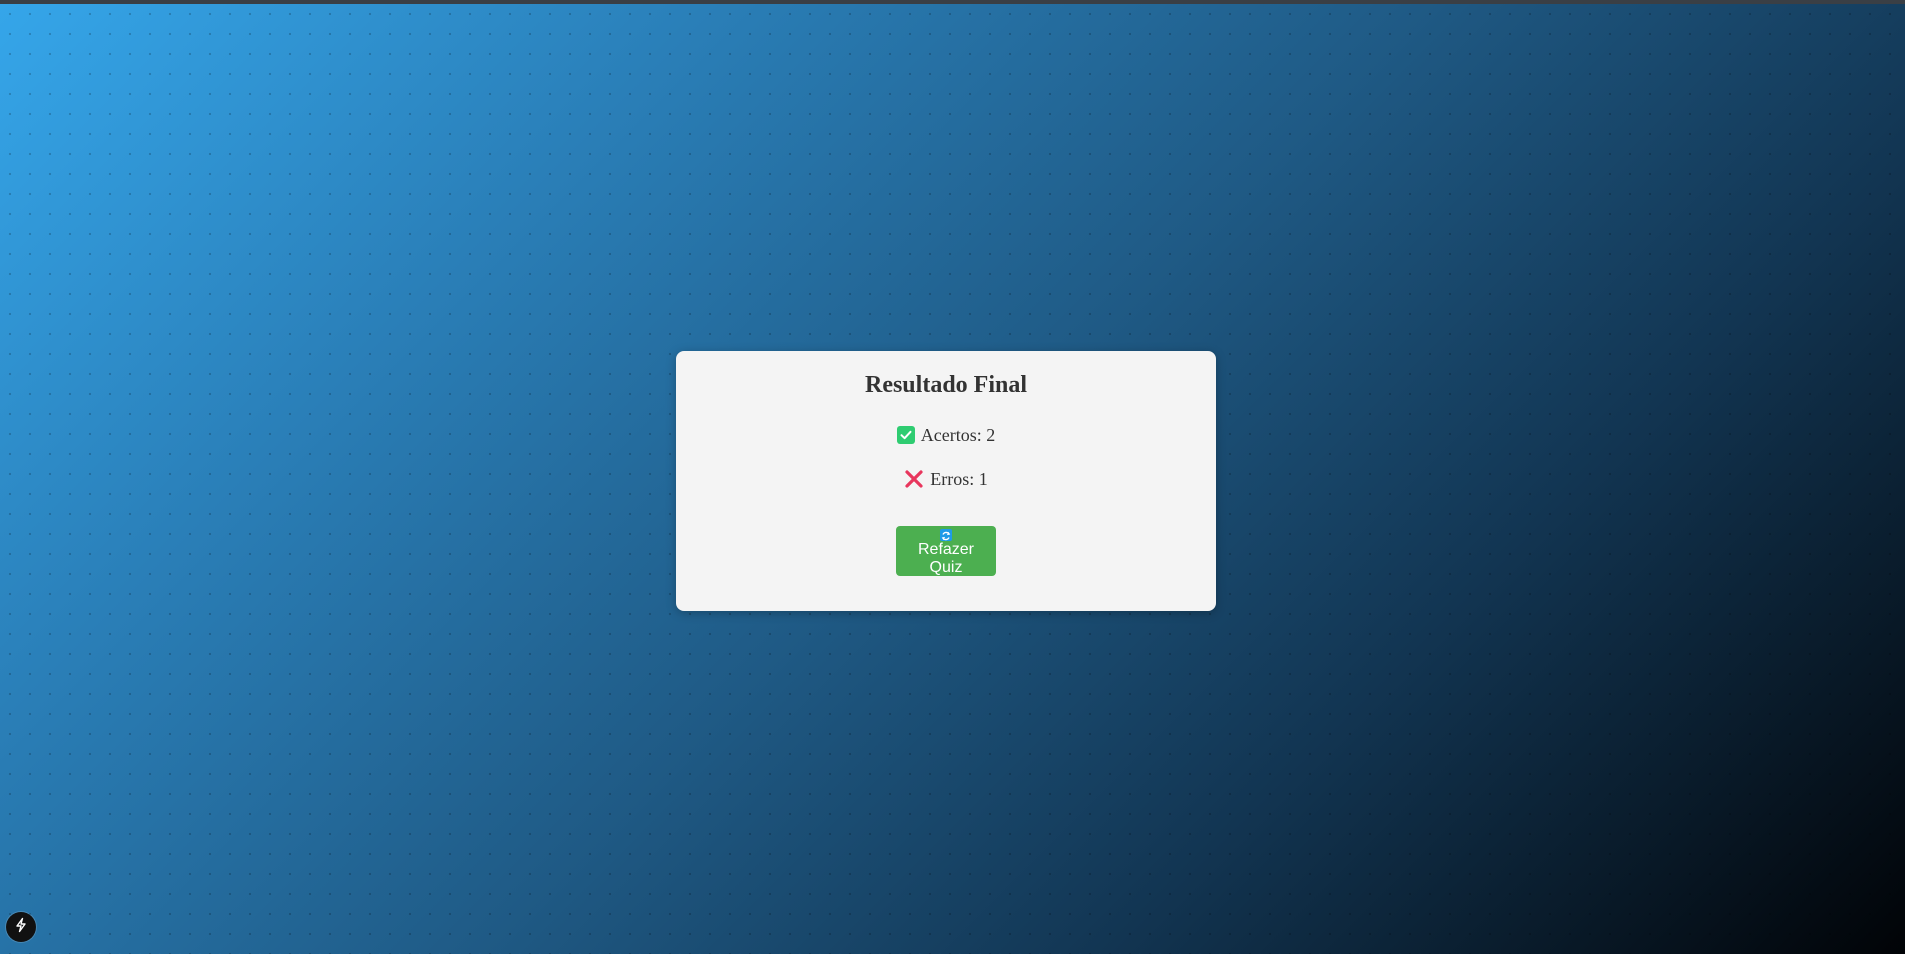  I want to click on checkbox-check-icon, so click(905, 435).